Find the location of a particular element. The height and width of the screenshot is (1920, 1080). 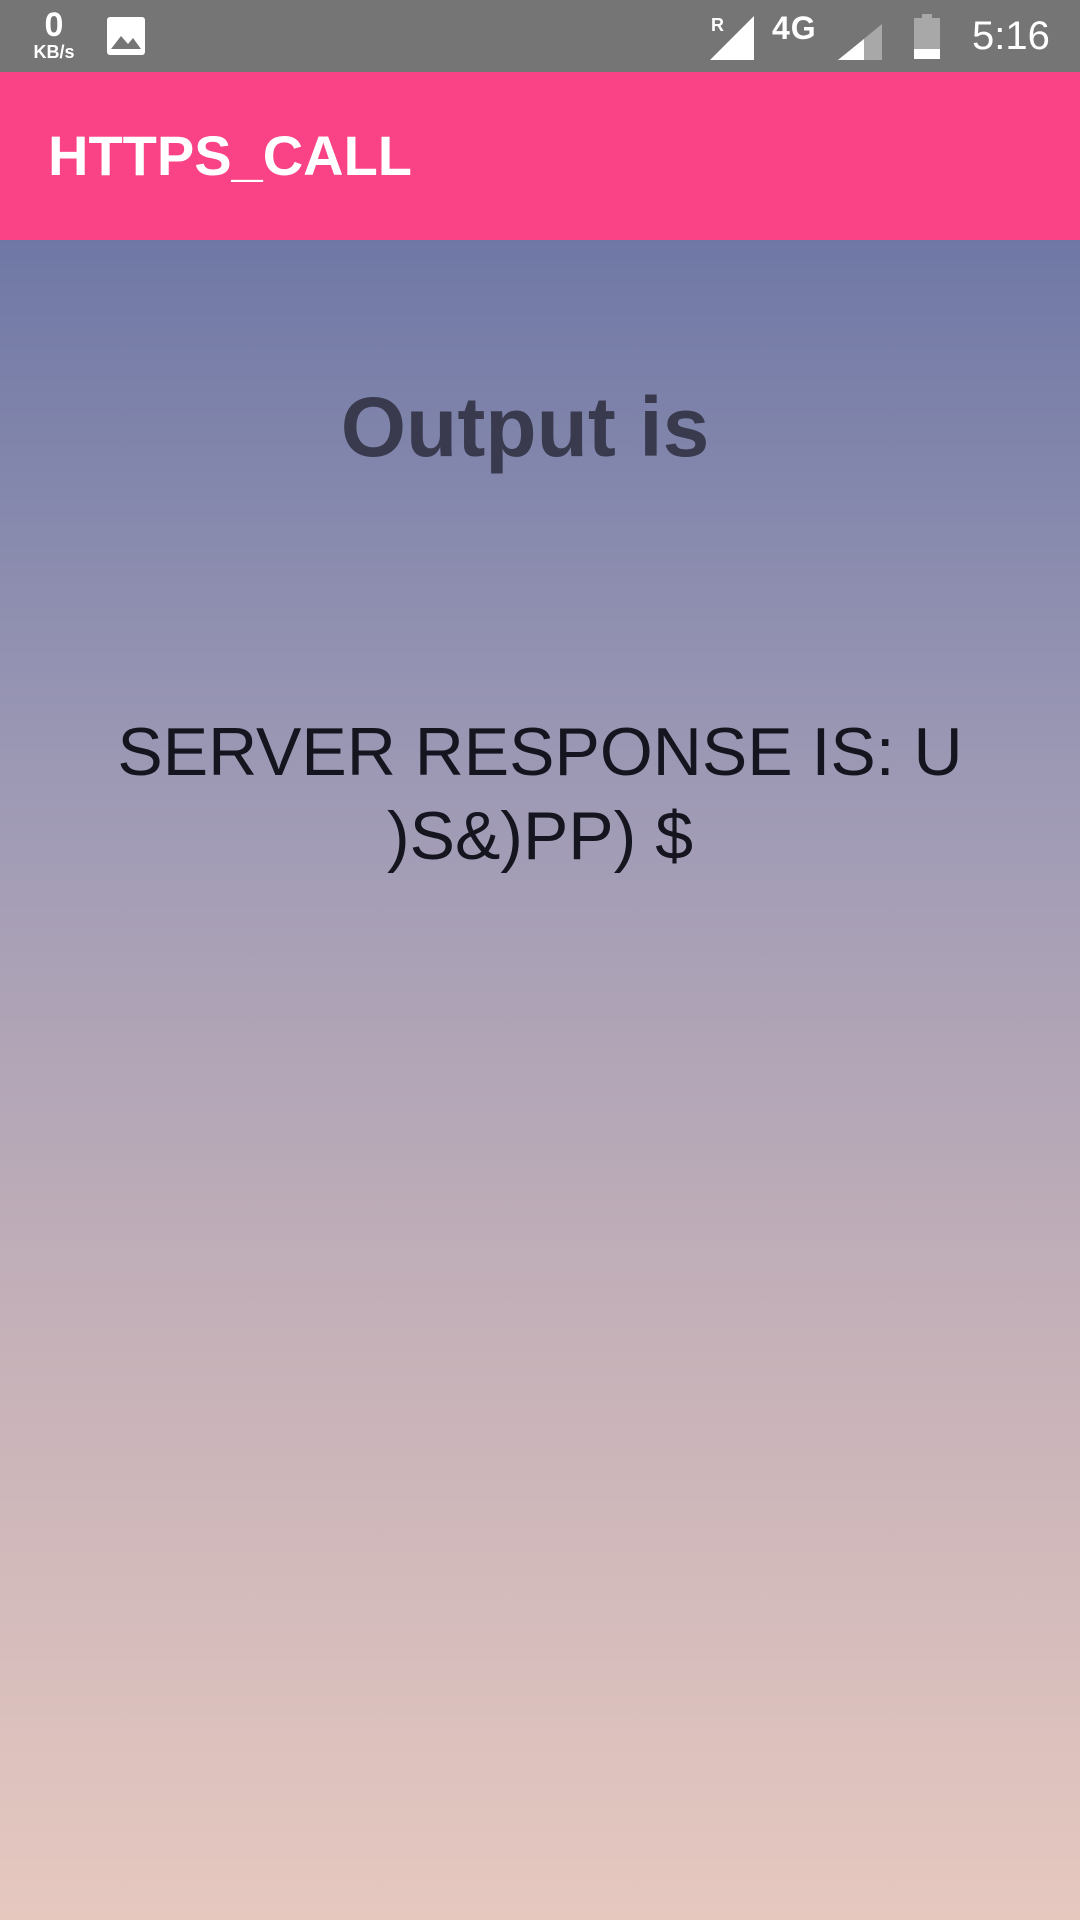

gallery-icon is located at coordinates (126, 36).